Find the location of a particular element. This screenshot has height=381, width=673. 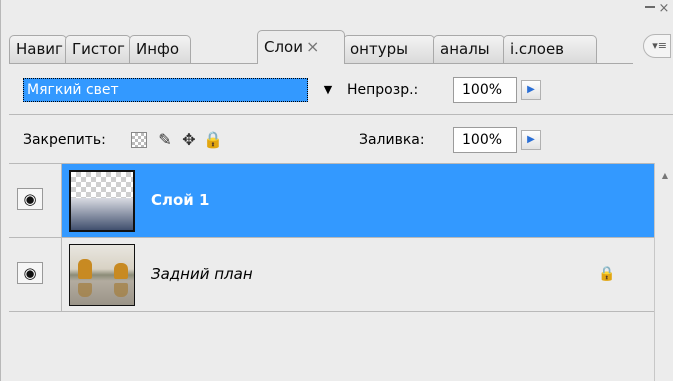

lock-row: Закрепить: ✎ ✥ 🔒 Заливка: 100% ▶ is located at coordinates (343, 139).